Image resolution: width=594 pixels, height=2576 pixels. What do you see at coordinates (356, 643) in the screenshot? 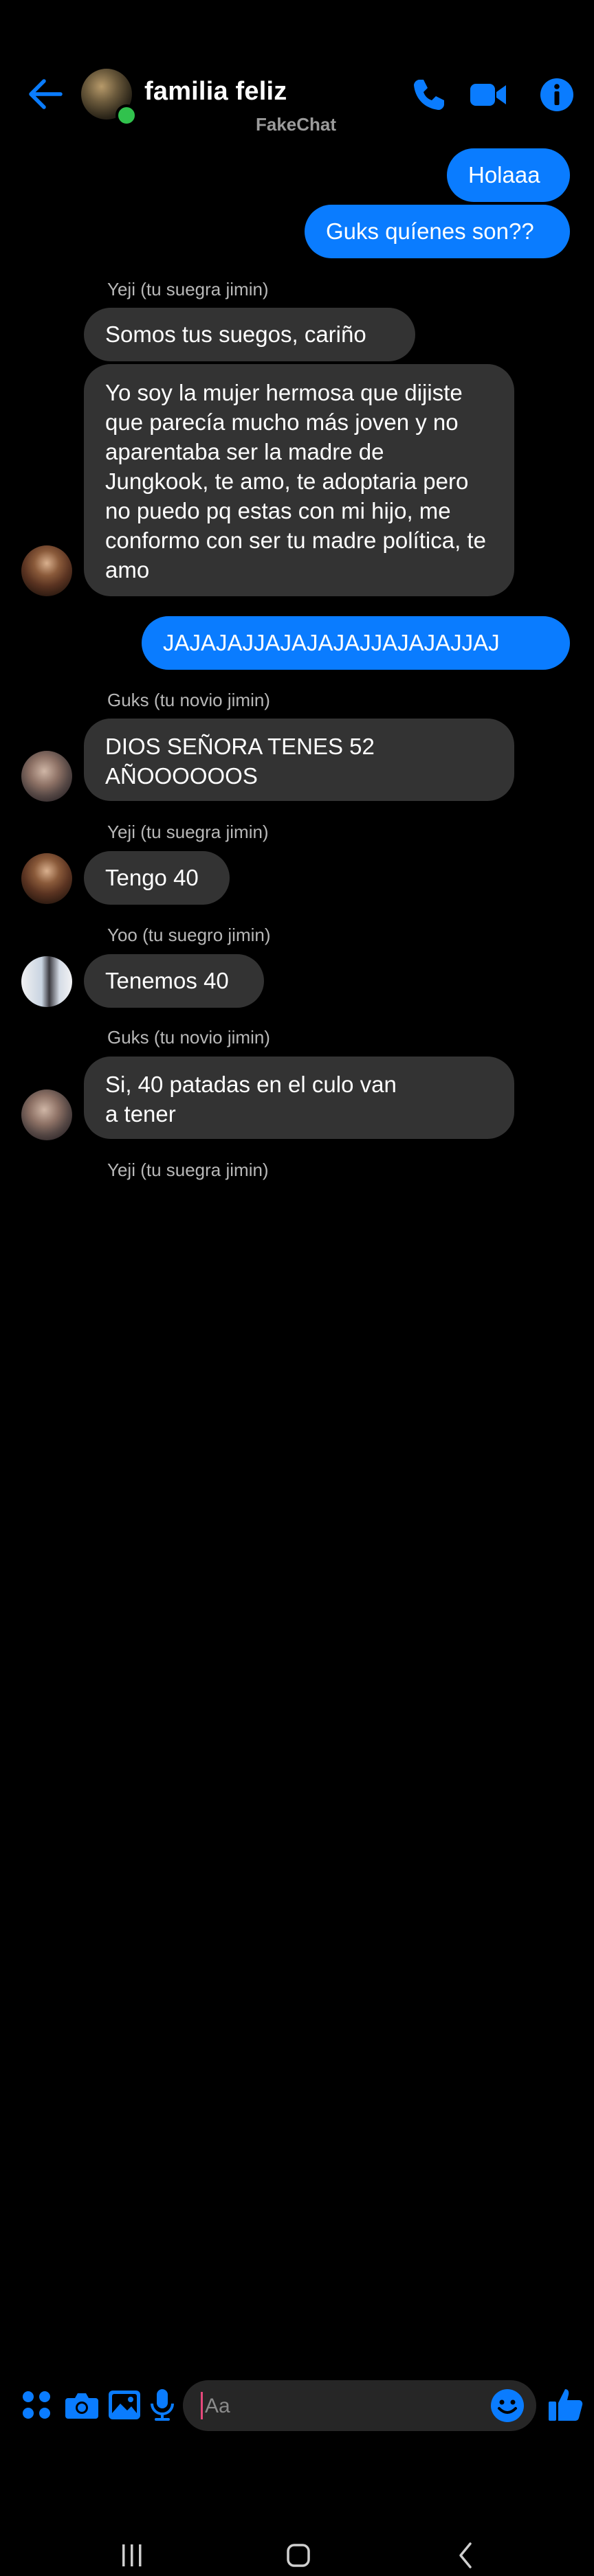
I see `outgoing-message: JAJAJAJJAJAJAJAJJAJAJAJJAJ` at bounding box center [356, 643].